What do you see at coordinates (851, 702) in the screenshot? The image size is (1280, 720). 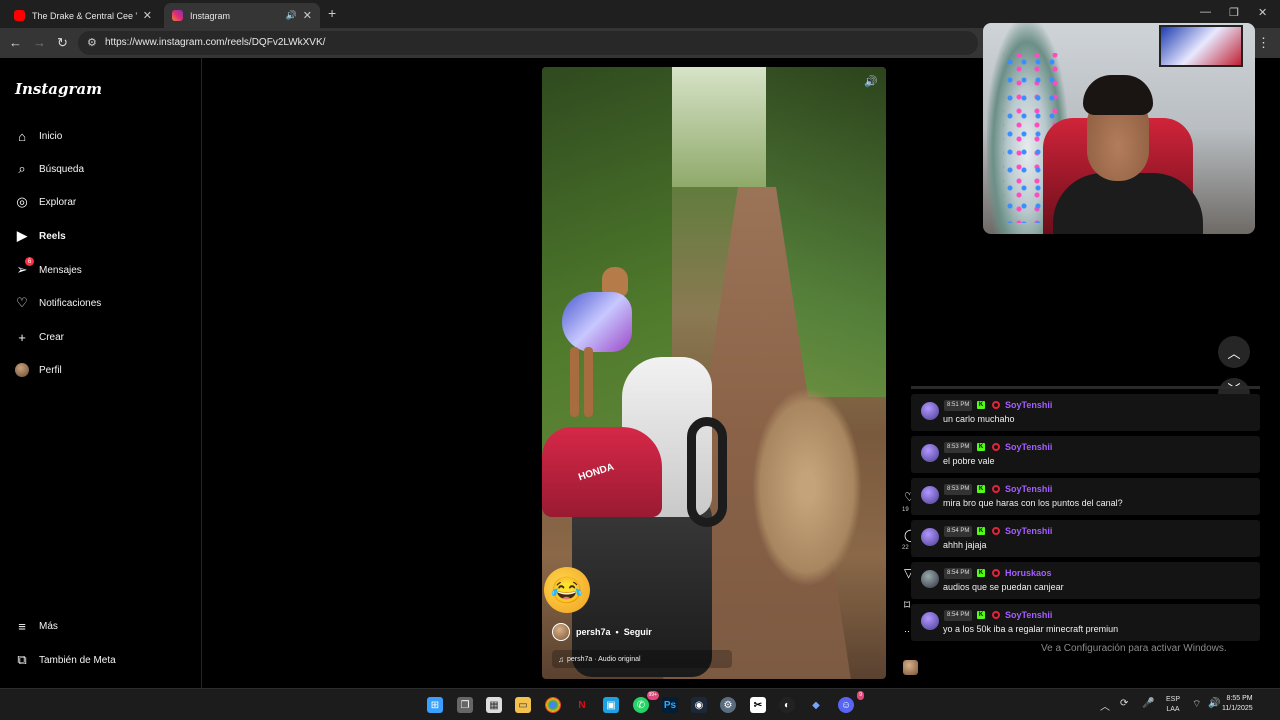 I see `discord-icon: ☺ 9` at bounding box center [851, 702].